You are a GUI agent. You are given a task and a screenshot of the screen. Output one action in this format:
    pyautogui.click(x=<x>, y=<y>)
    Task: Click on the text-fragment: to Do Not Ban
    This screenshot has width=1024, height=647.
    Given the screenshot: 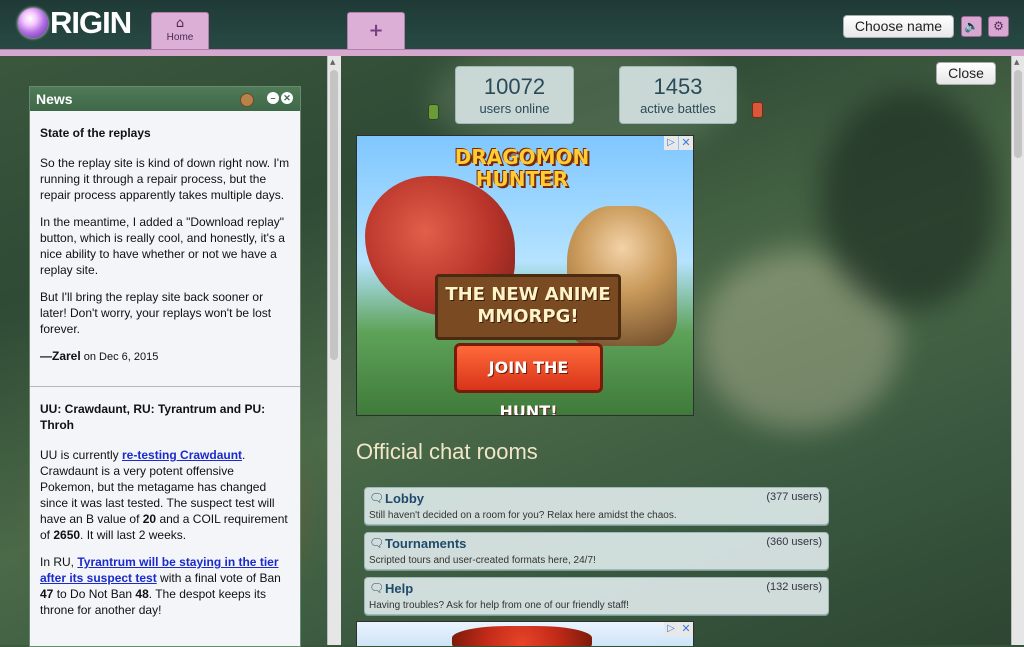 What is the action you would take?
    pyautogui.click(x=94, y=594)
    